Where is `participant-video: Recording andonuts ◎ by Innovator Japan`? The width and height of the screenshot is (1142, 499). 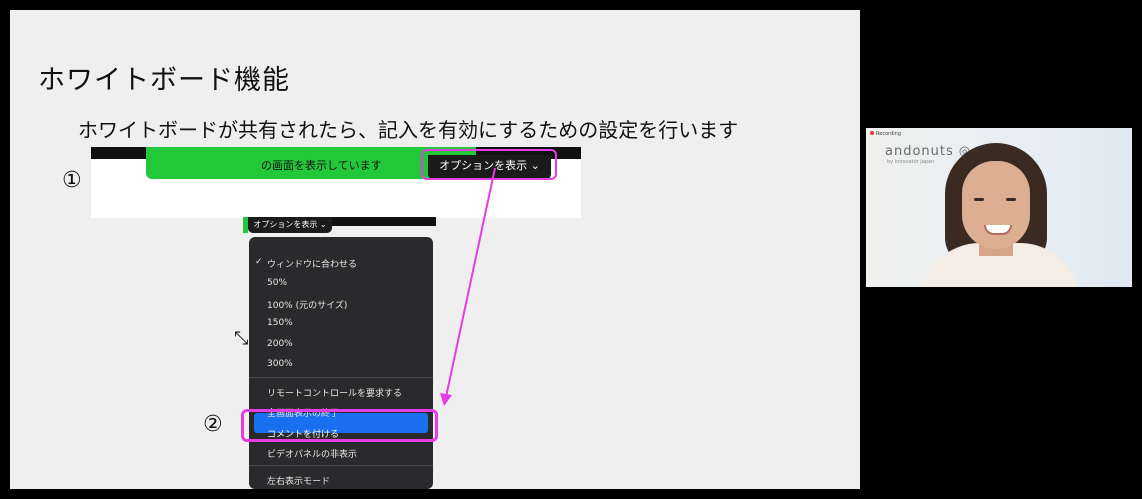
participant-video: Recording andonuts ◎ by Innovator Japan is located at coordinates (999, 207).